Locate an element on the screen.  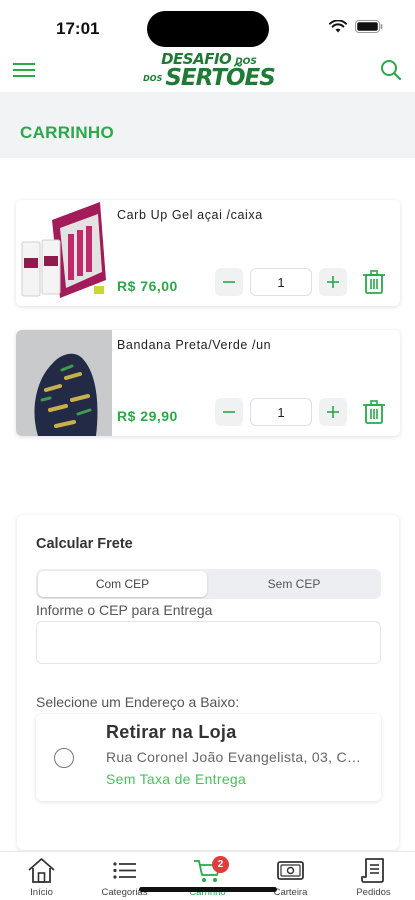
product-price: R$ 76,00 is located at coordinates (147, 286).